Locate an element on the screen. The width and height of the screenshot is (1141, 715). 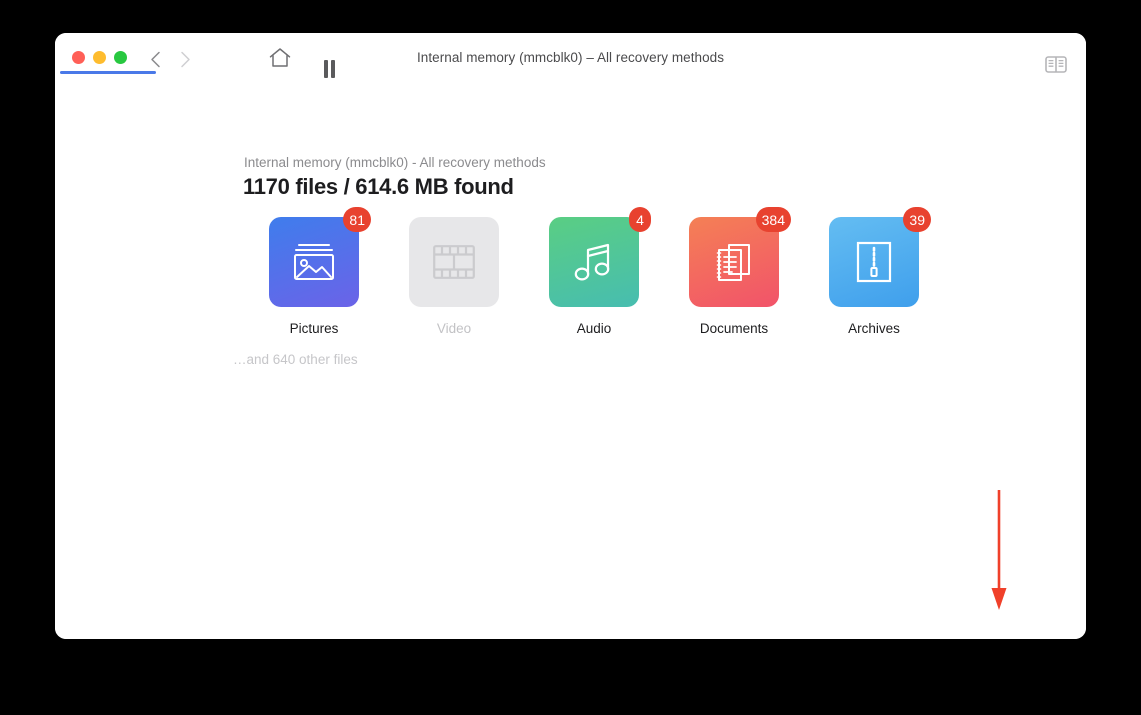
category-tile-documents: 384 Documents is located at coordinates (734, 271).